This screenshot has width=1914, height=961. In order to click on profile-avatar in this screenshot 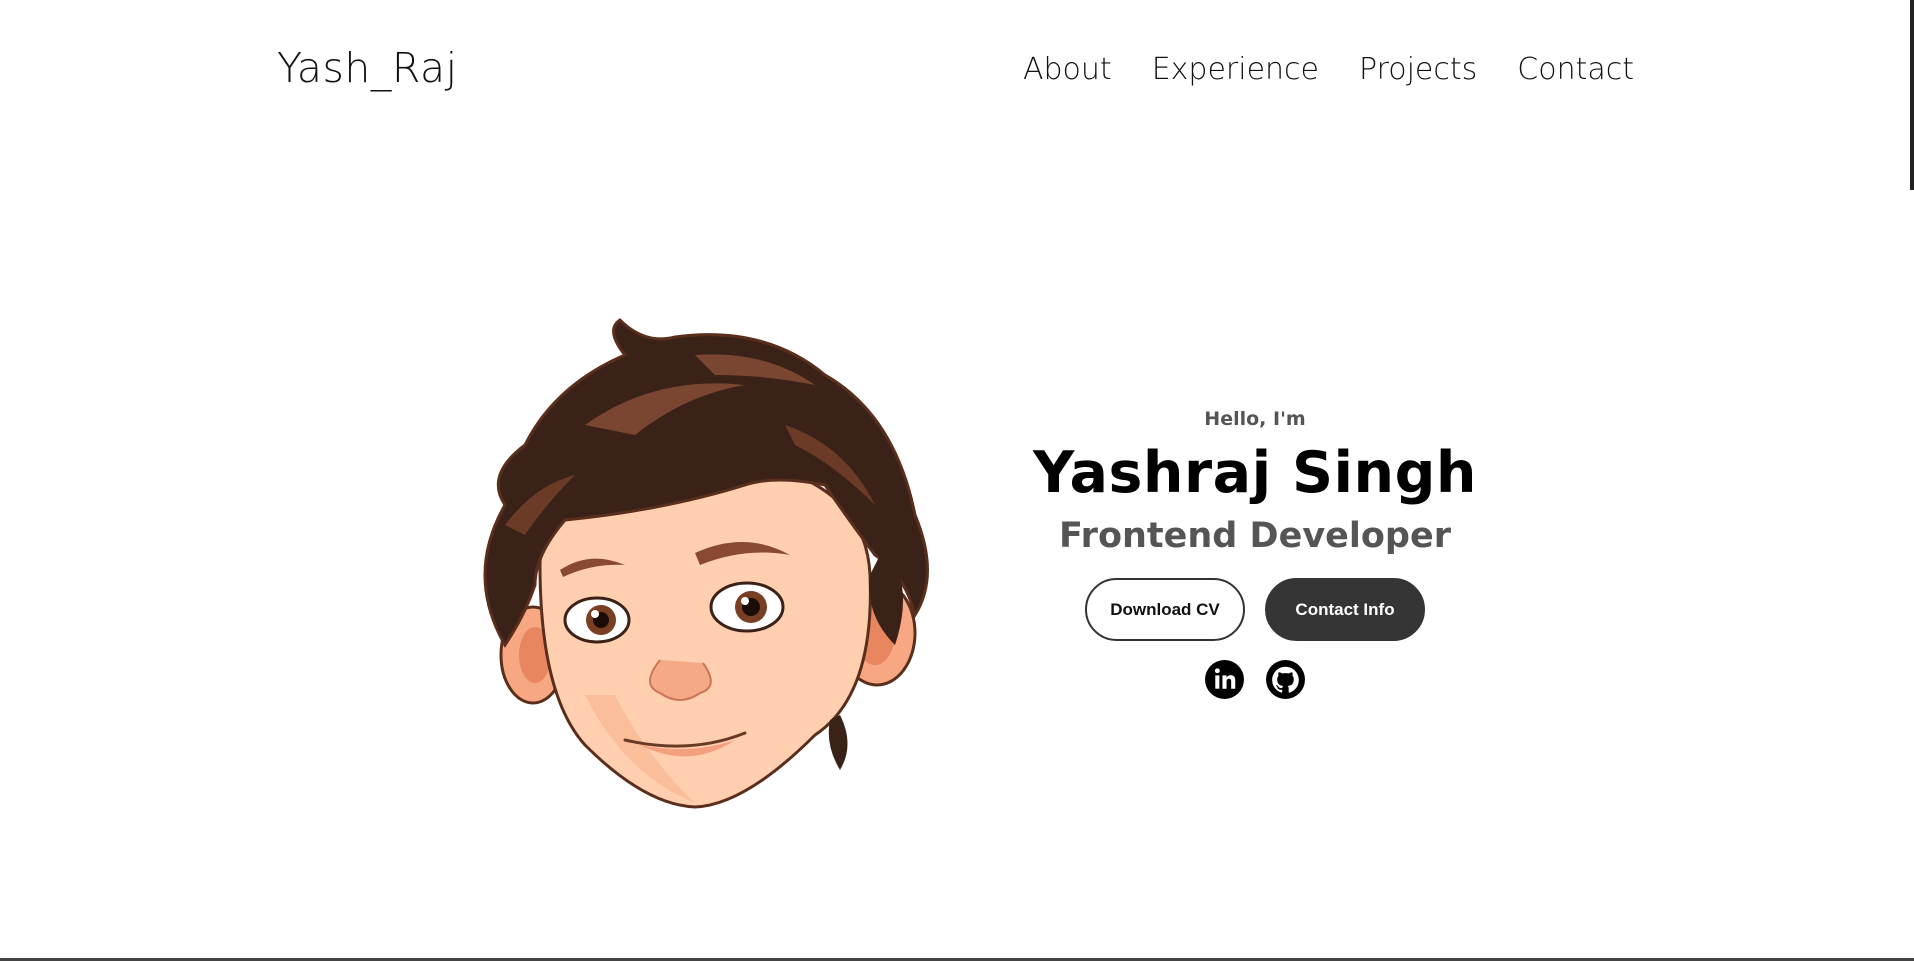, I will do `click(706, 563)`.